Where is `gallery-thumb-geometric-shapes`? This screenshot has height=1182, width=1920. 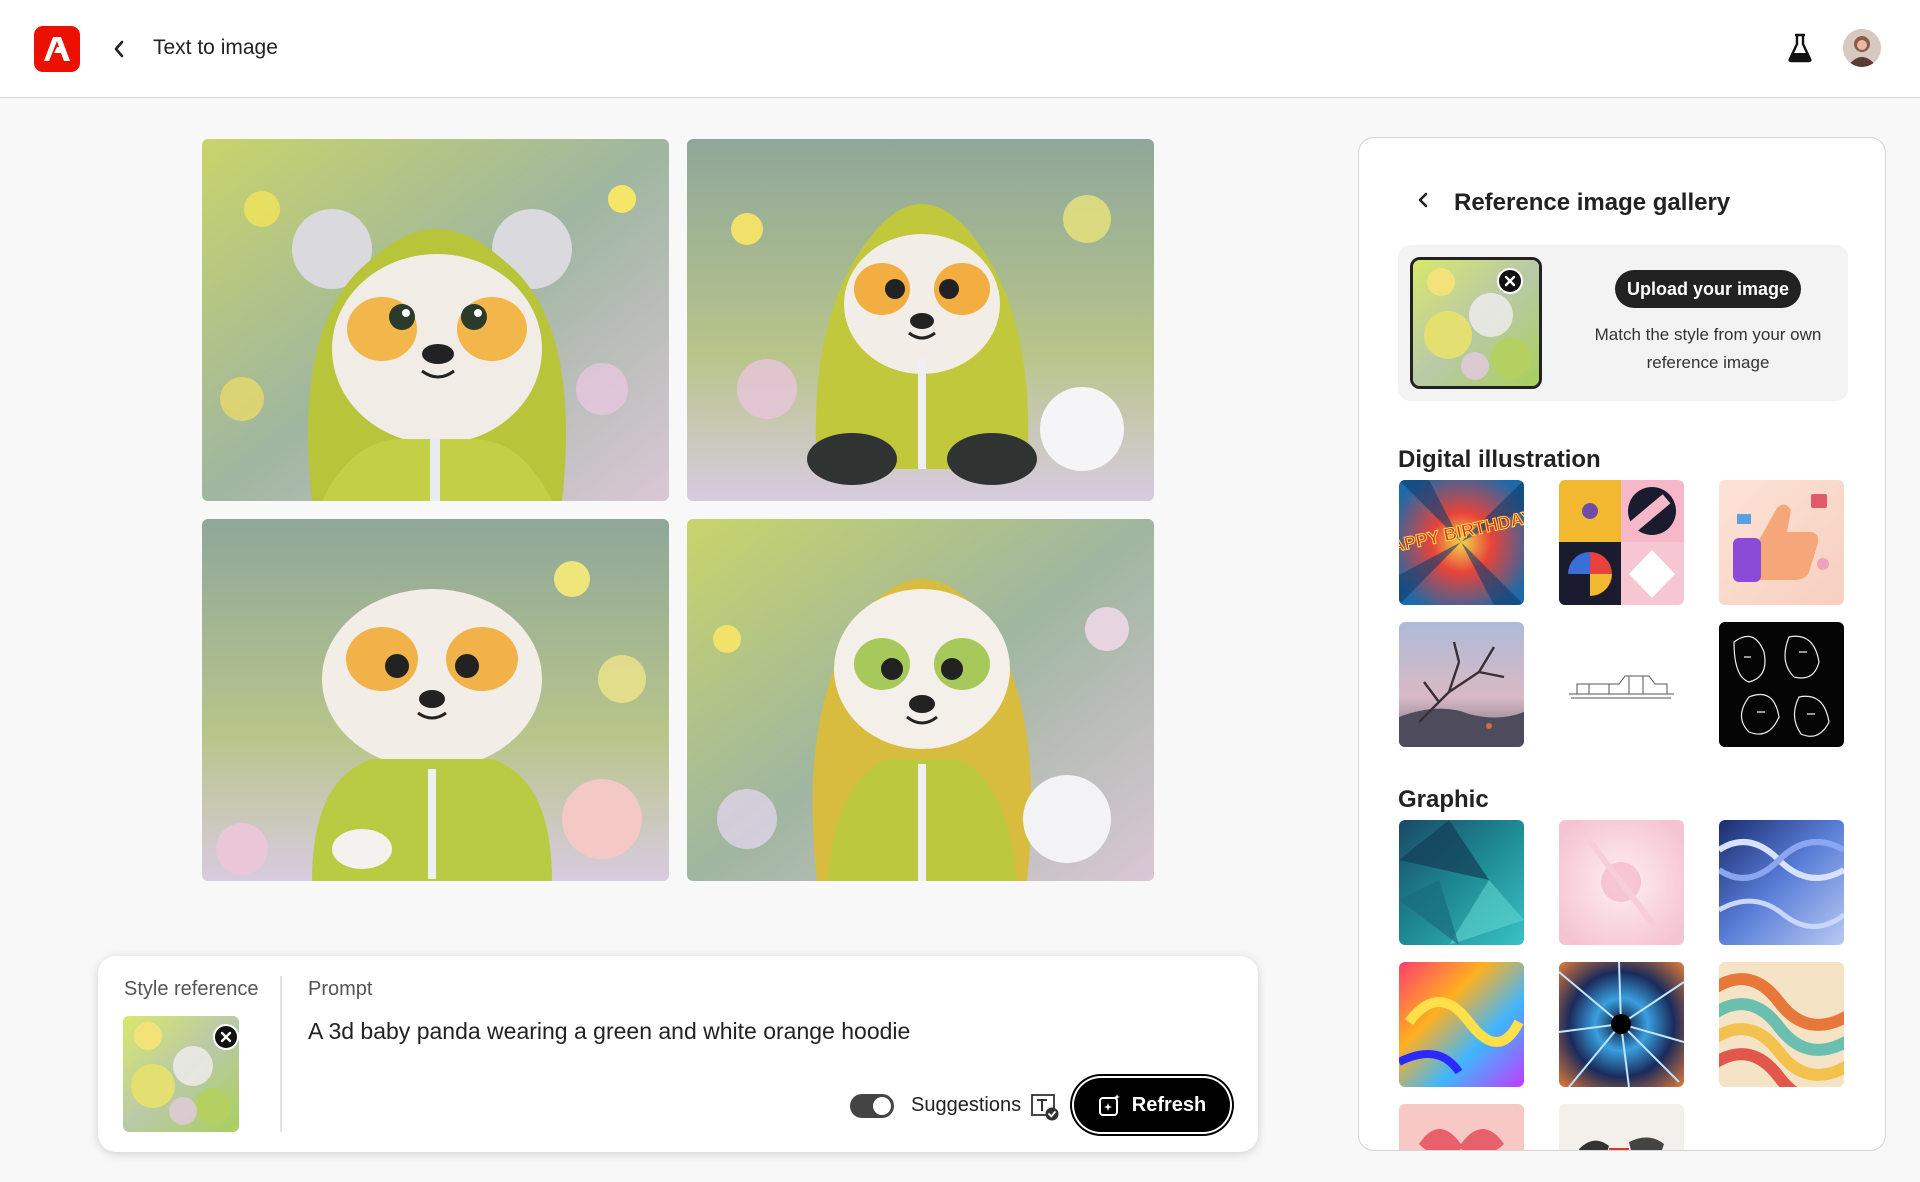
gallery-thumb-geometric-shapes is located at coordinates (1621, 542).